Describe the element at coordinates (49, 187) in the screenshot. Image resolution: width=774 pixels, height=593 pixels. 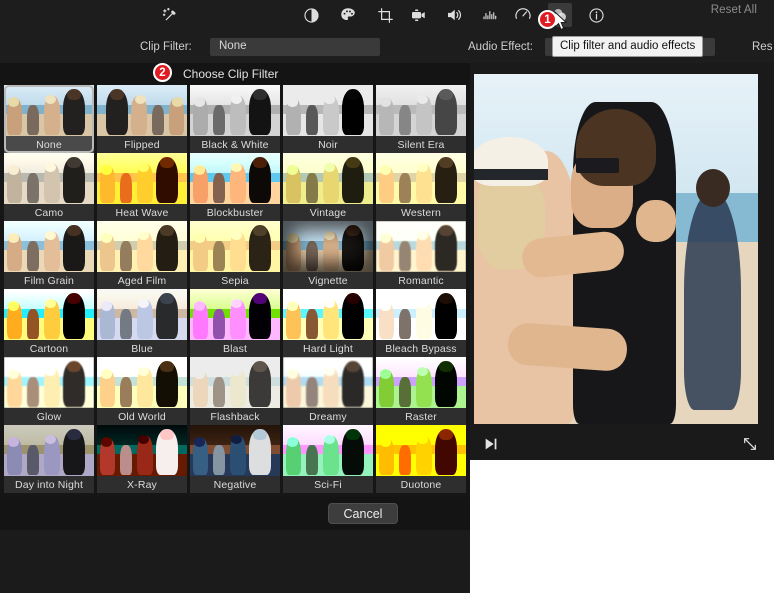
I see `filter-cell: Camo` at that location.